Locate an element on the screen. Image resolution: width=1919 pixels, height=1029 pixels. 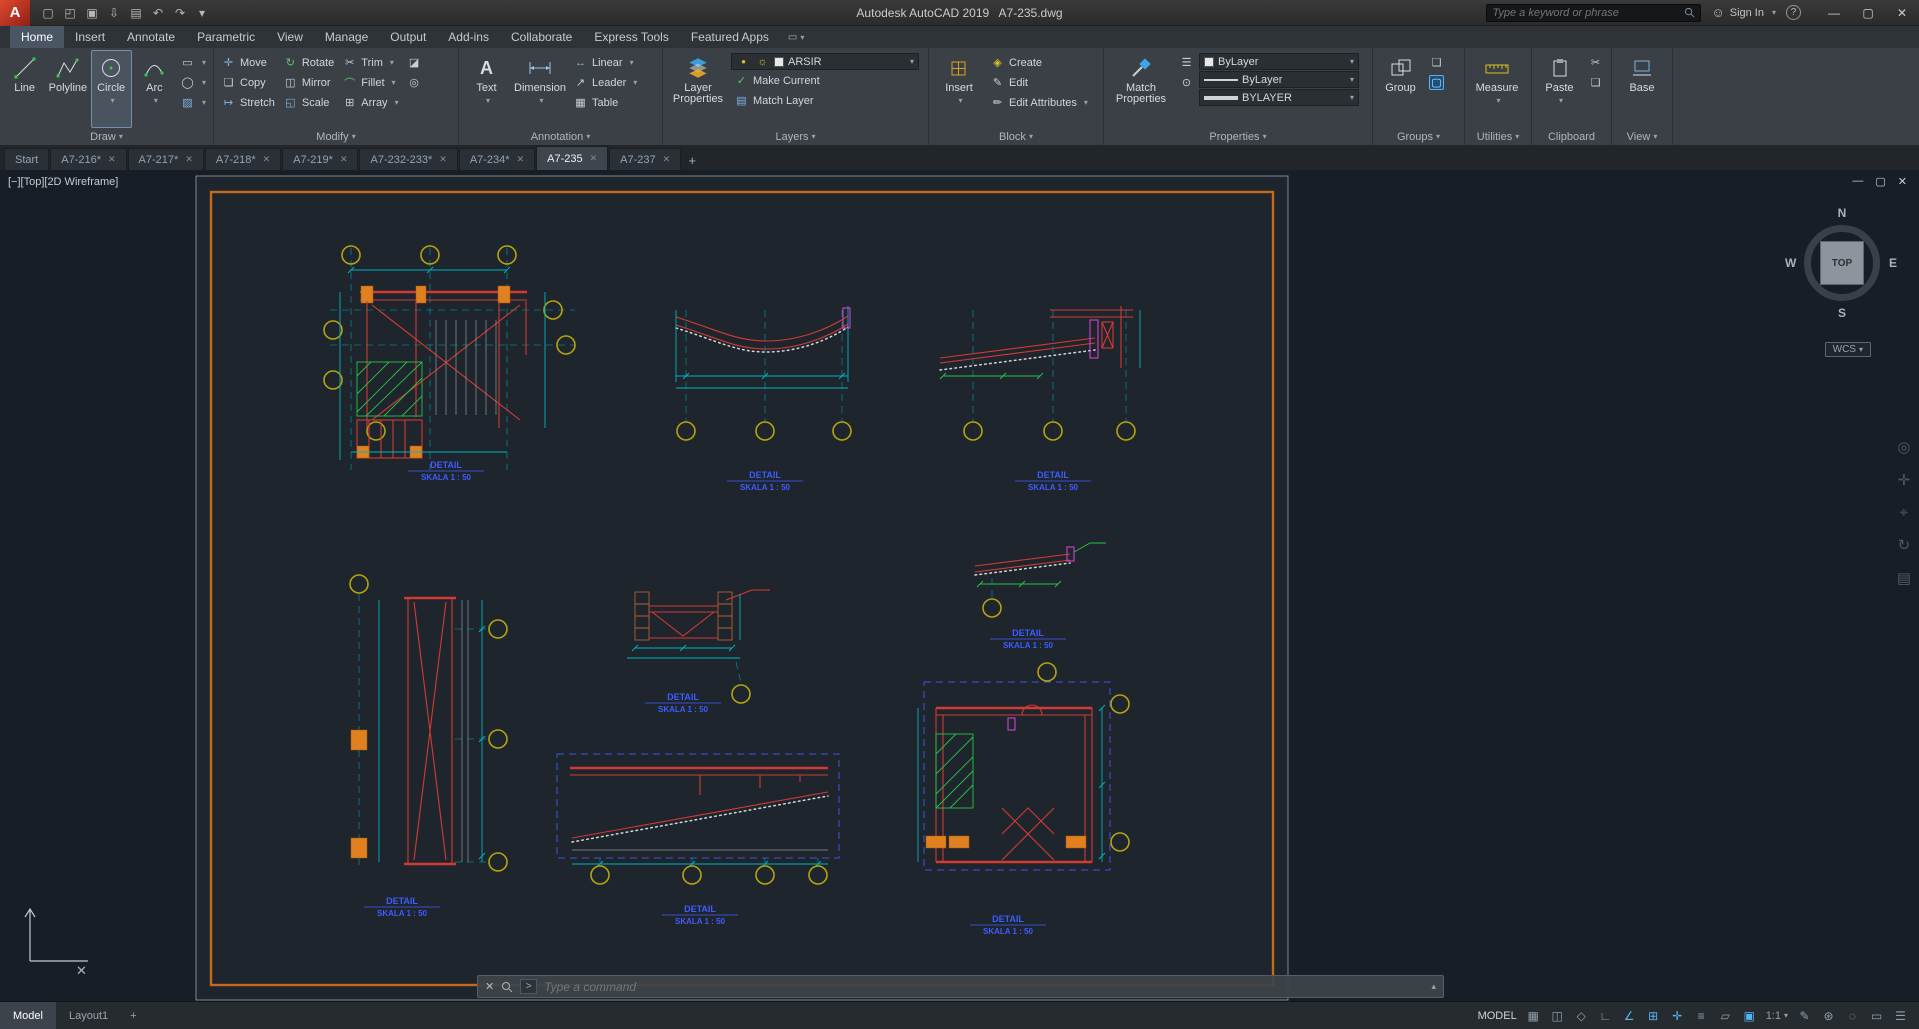
rotate-button: ↻ Rotate is located at coordinates (308, 62).